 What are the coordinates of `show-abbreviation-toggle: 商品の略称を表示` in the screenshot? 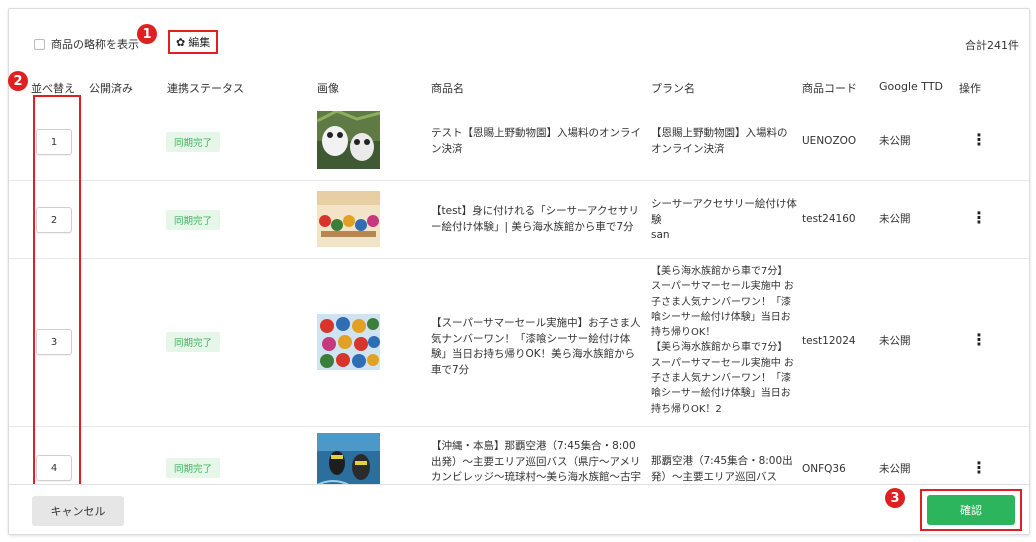 It's located at (86, 44).